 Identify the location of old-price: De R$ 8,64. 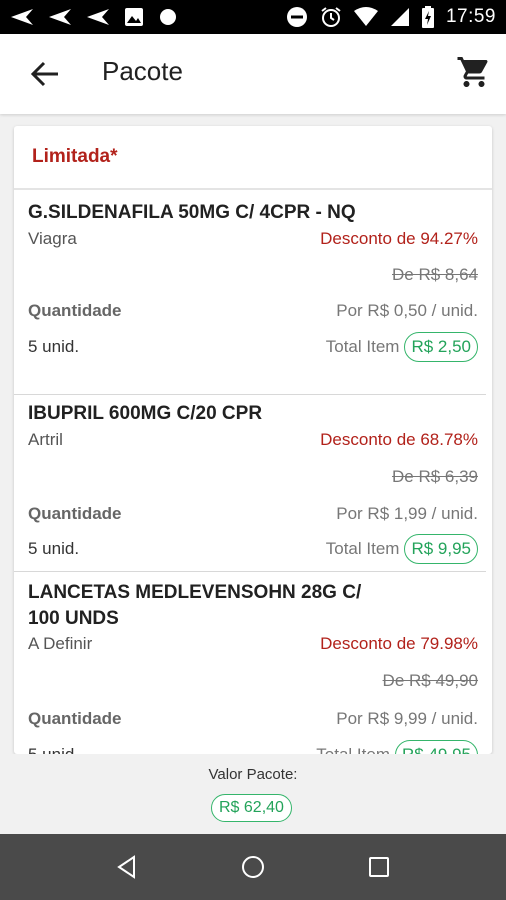
(435, 274).